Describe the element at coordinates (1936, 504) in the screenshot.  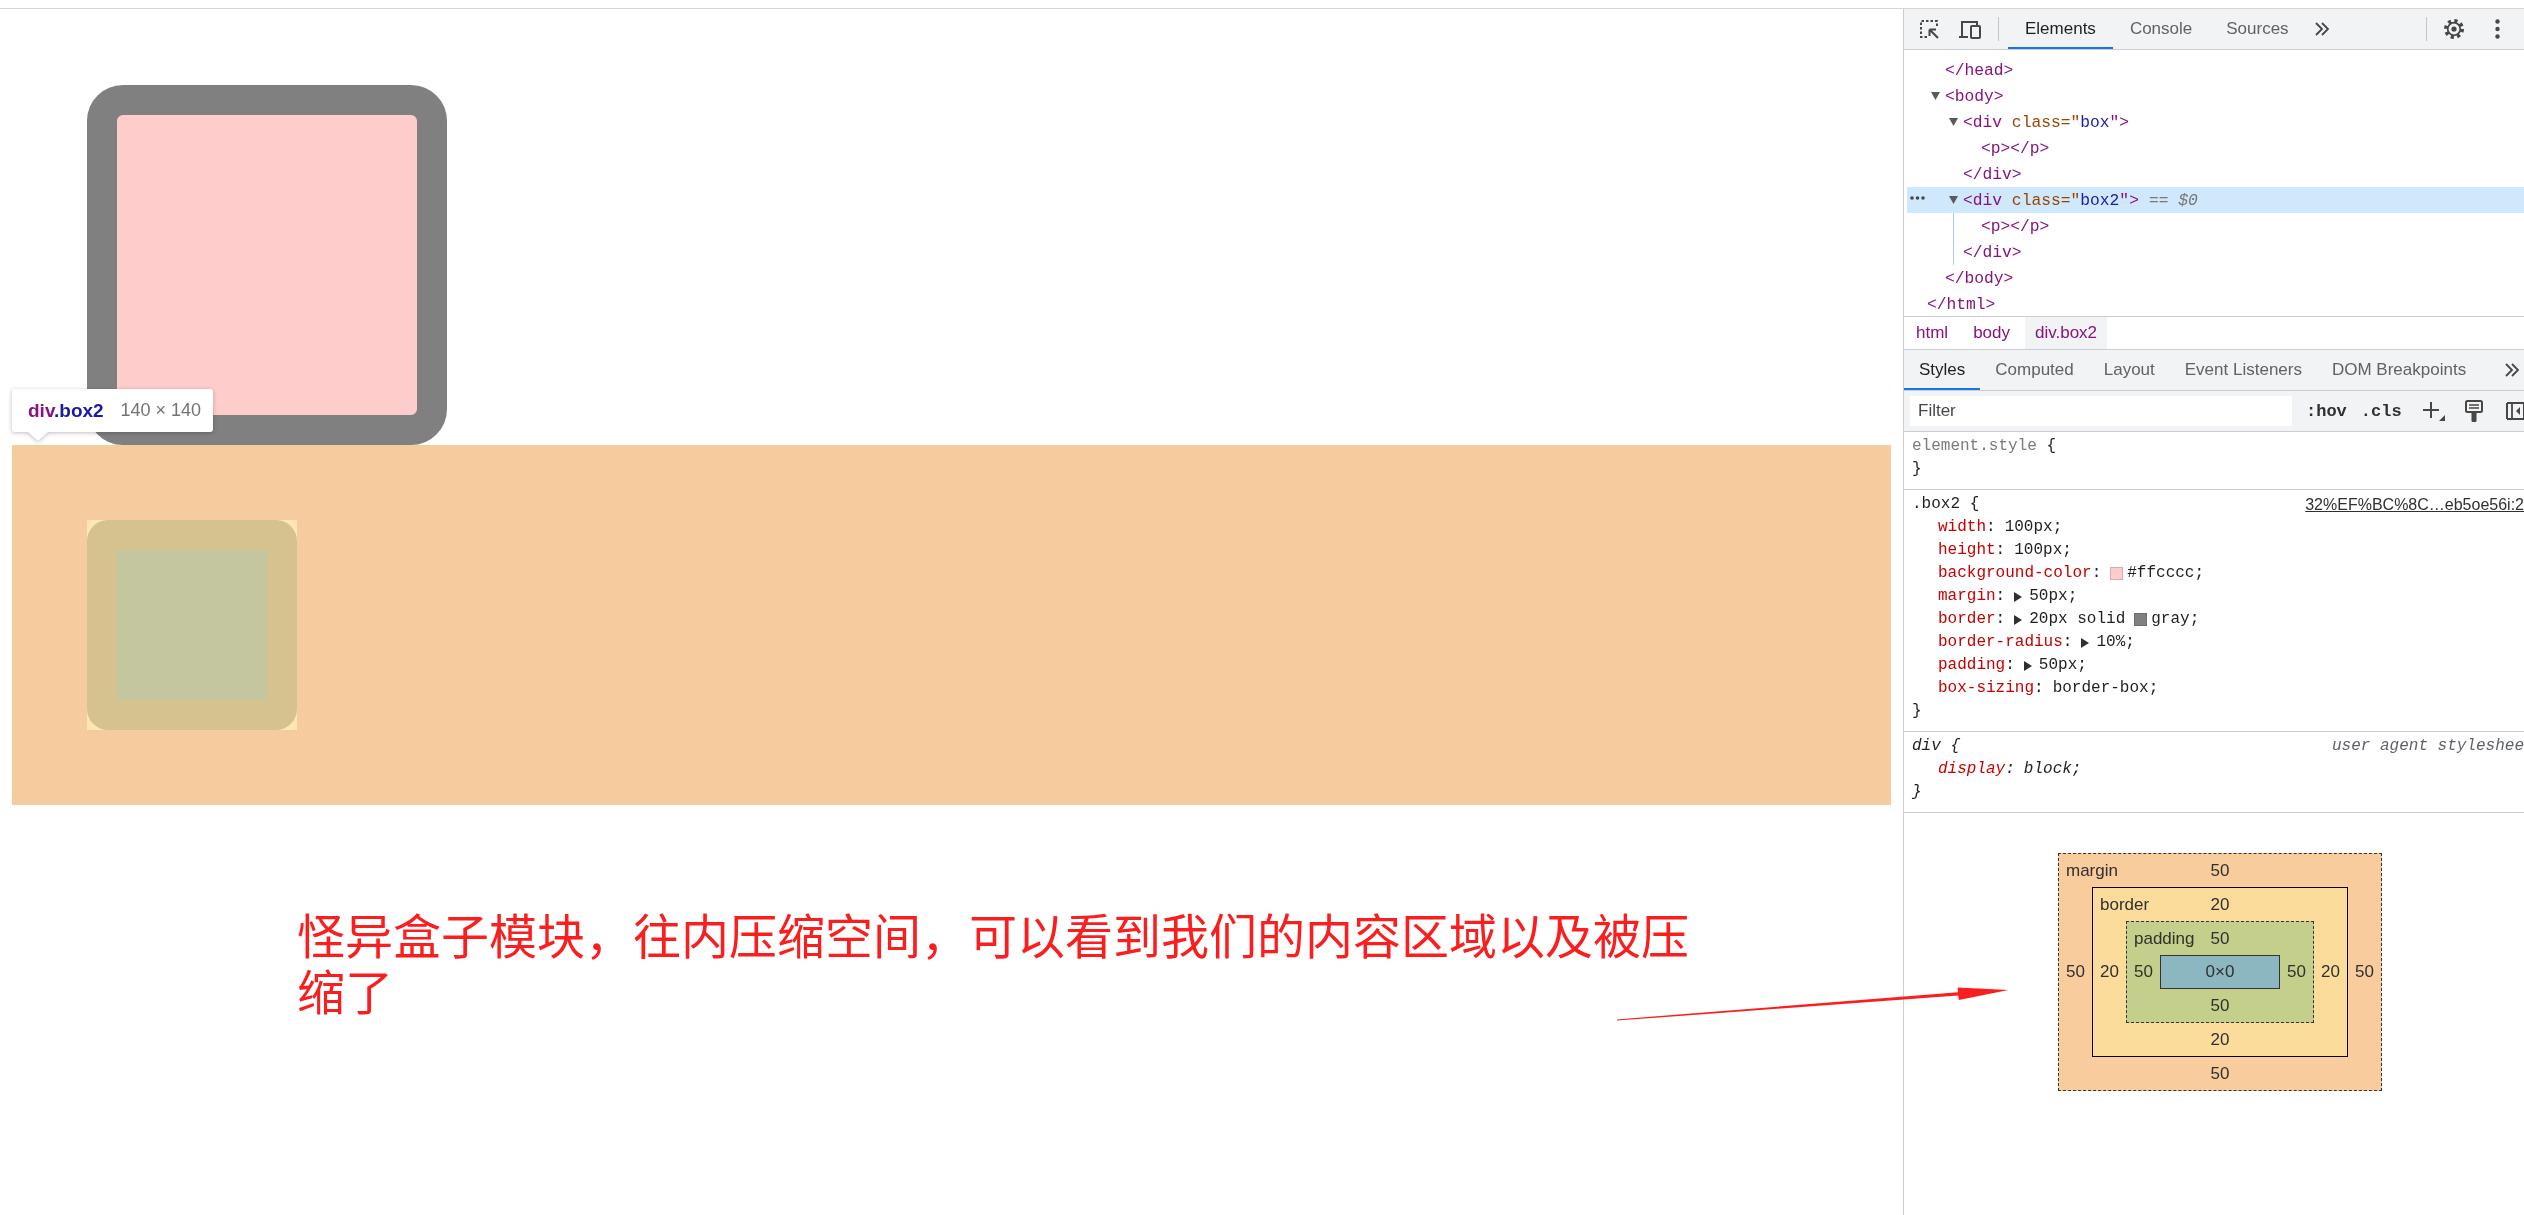
I see `css-selector: .box2` at that location.